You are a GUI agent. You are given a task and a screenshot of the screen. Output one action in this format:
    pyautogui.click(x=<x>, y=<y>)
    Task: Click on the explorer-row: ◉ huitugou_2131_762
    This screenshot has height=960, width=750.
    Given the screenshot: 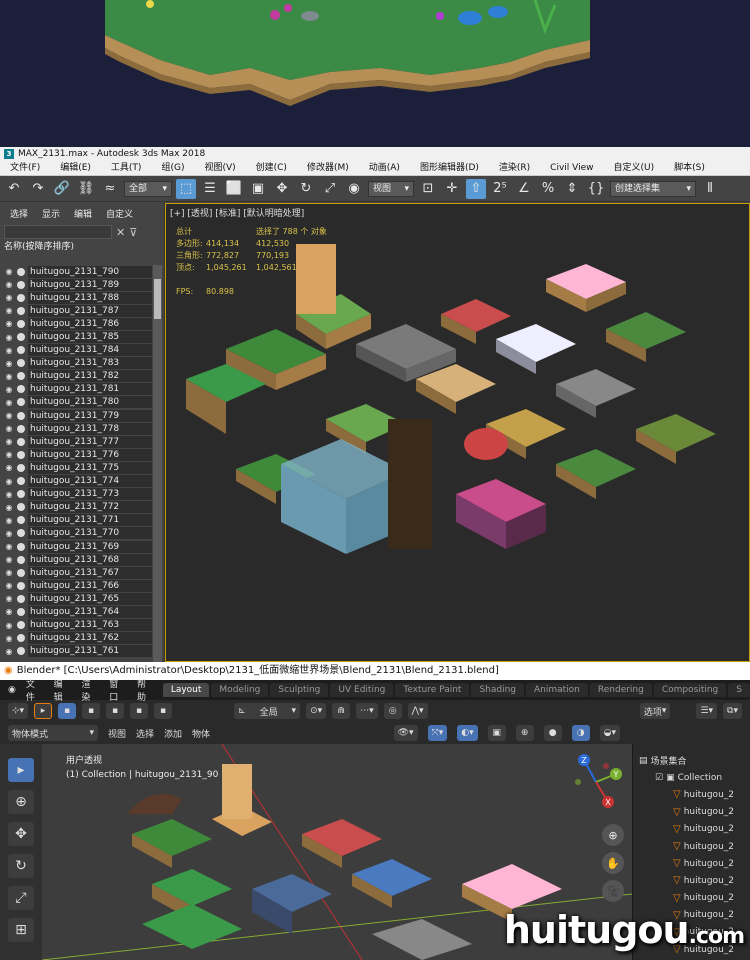 What is the action you would take?
    pyautogui.click(x=78, y=638)
    